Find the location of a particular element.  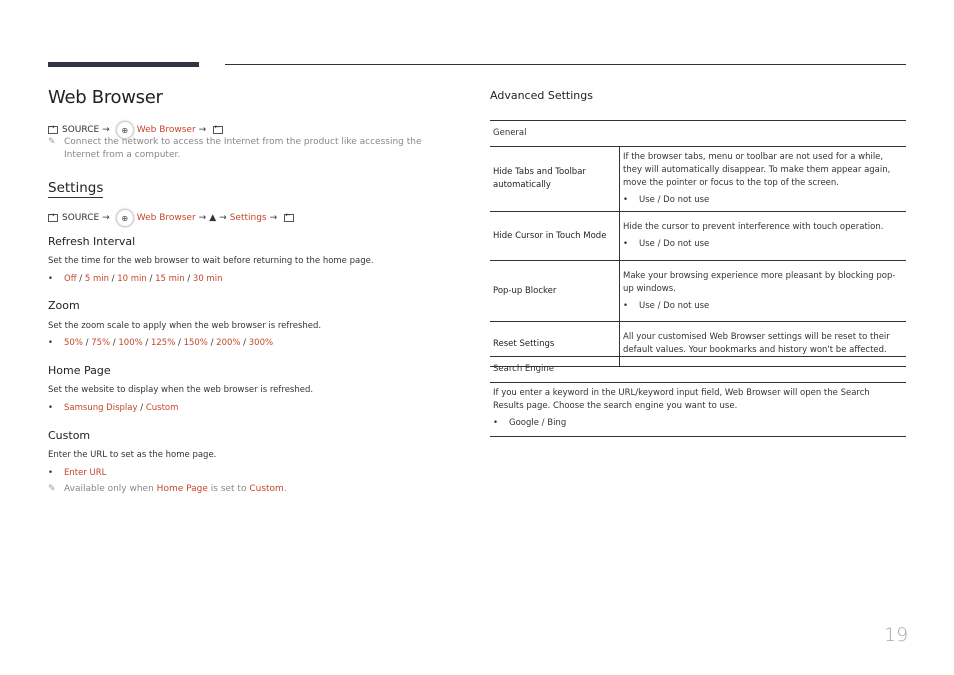

custom-options: • Enter URL is located at coordinates (77, 473).